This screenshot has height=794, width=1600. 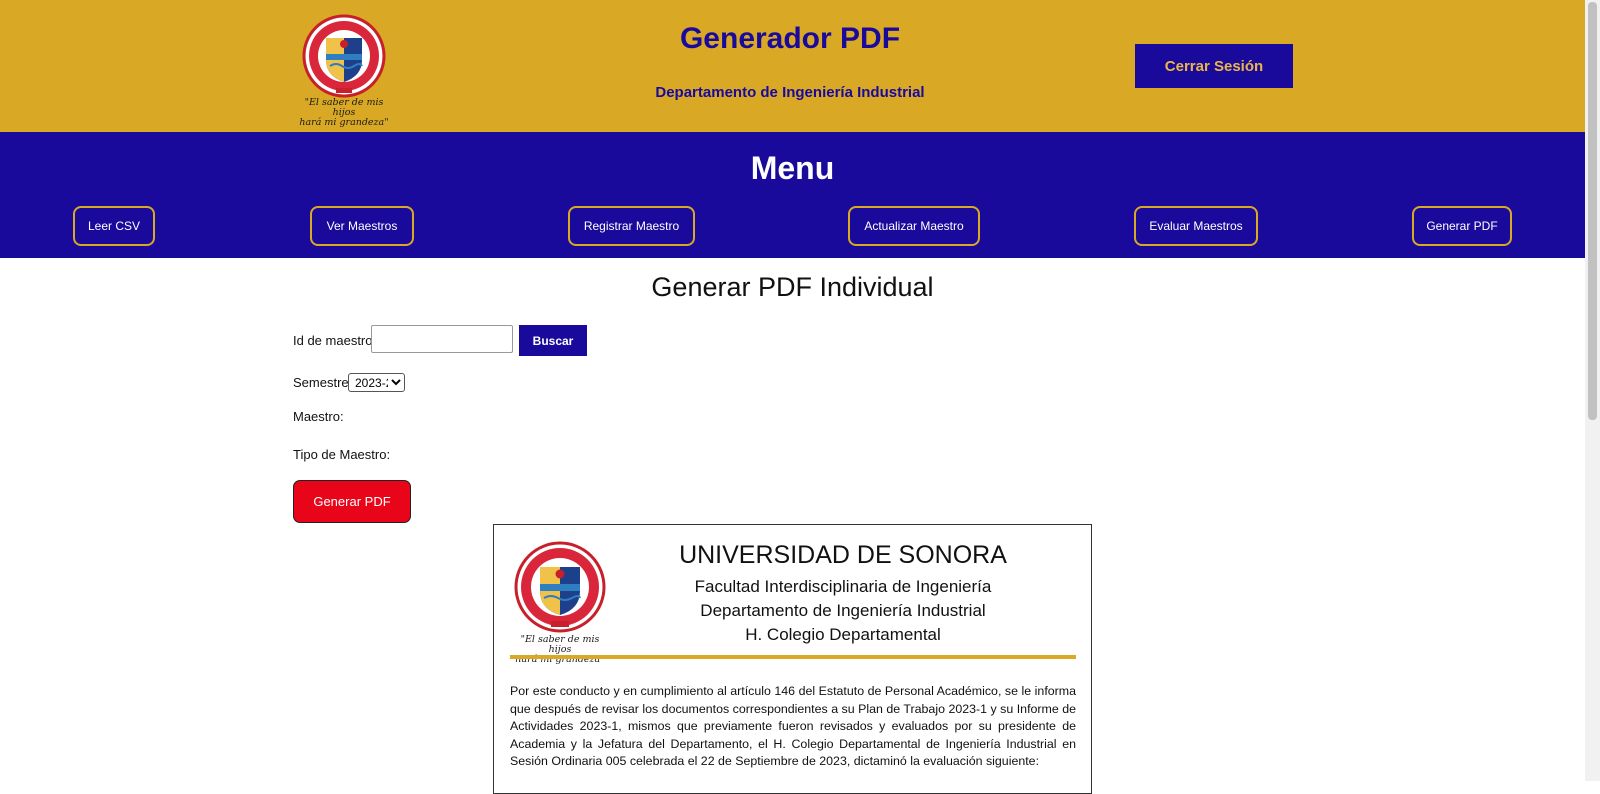 What do you see at coordinates (344, 122) in the screenshot?
I see `logo-motto-line2: hará mi grandeza"` at bounding box center [344, 122].